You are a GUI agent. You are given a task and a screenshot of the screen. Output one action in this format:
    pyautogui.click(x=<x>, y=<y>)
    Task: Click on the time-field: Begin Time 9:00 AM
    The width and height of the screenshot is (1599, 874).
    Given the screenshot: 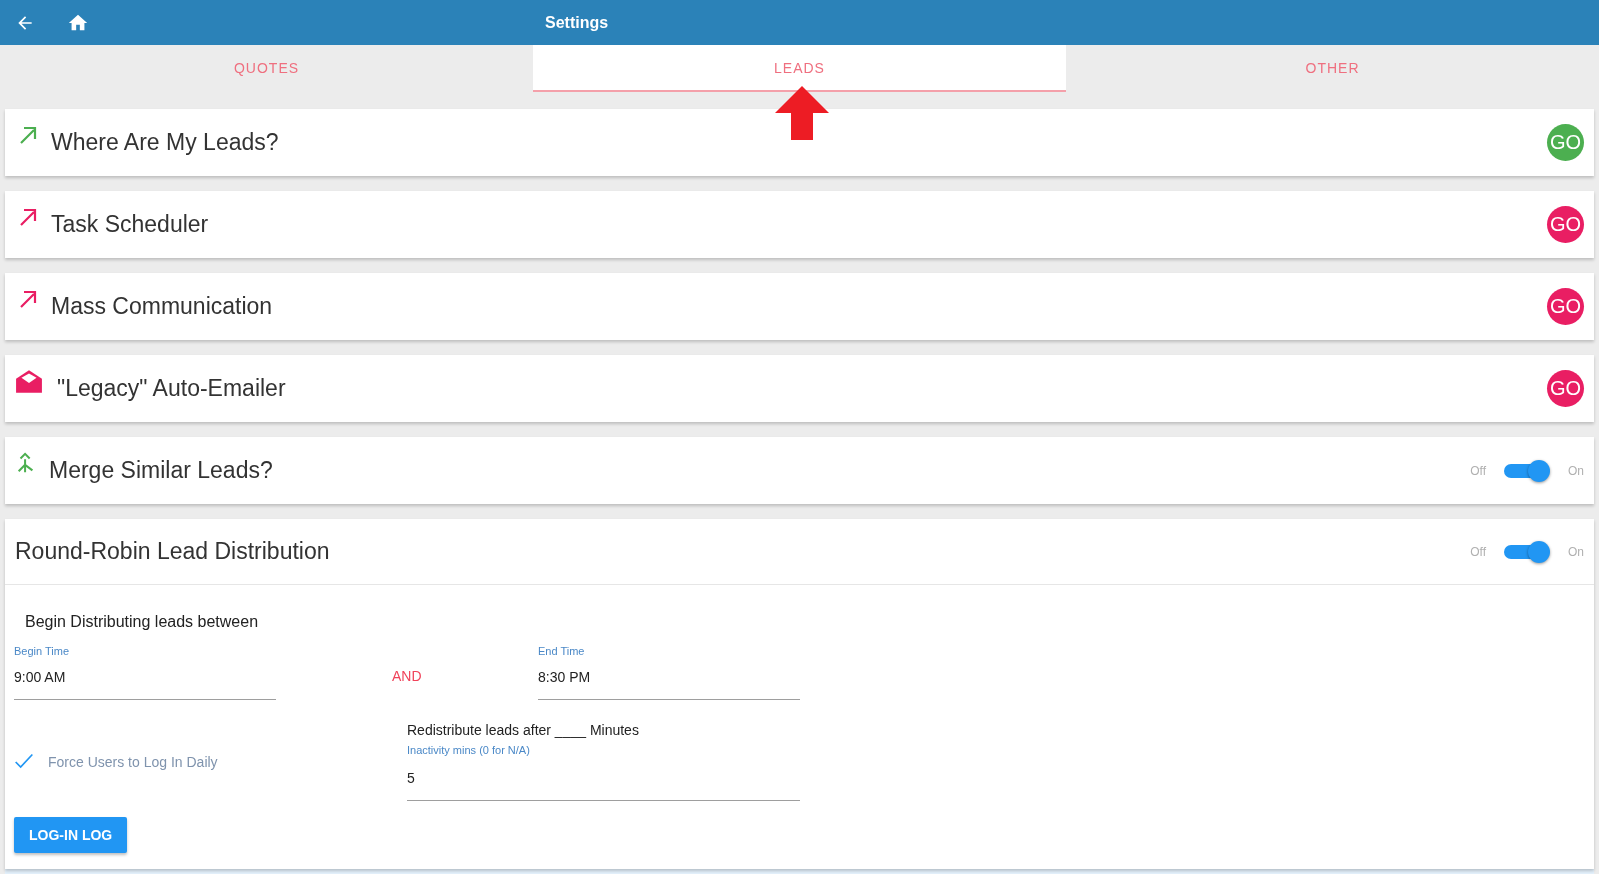 What is the action you would take?
    pyautogui.click(x=145, y=672)
    